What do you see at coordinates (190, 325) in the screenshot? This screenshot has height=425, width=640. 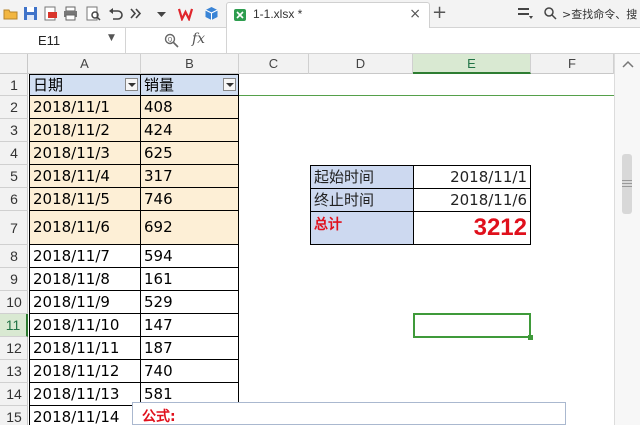 I see `table-cell-sales: 147` at bounding box center [190, 325].